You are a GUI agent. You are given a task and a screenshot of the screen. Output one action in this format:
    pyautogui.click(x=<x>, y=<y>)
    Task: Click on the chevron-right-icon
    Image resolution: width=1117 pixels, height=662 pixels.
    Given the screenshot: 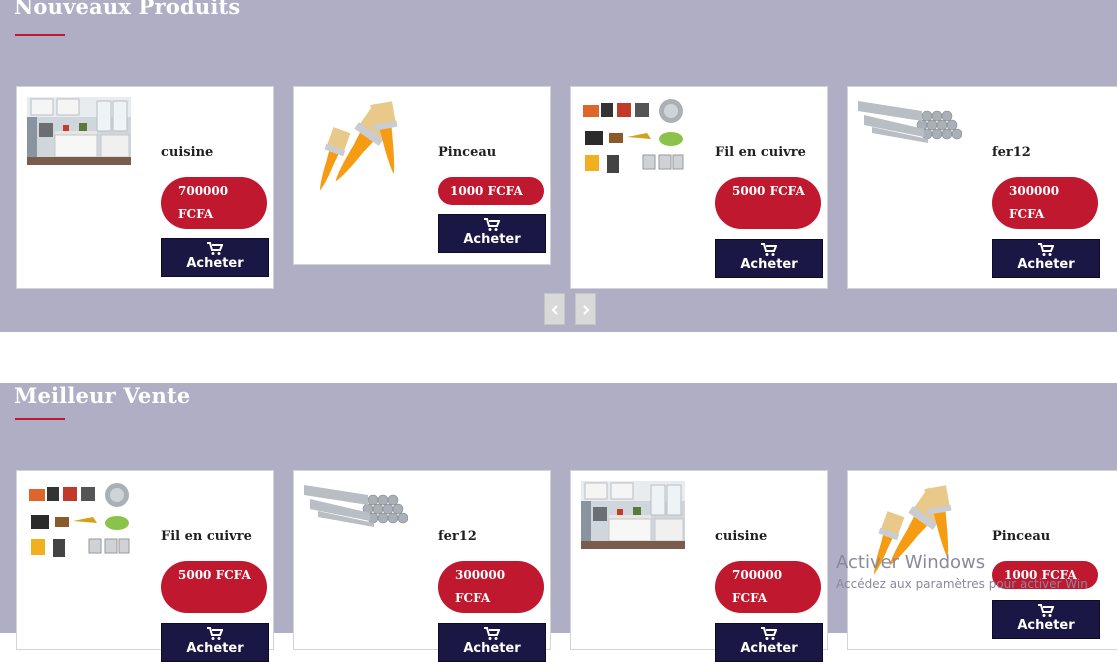 What is the action you would take?
    pyautogui.click(x=586, y=309)
    